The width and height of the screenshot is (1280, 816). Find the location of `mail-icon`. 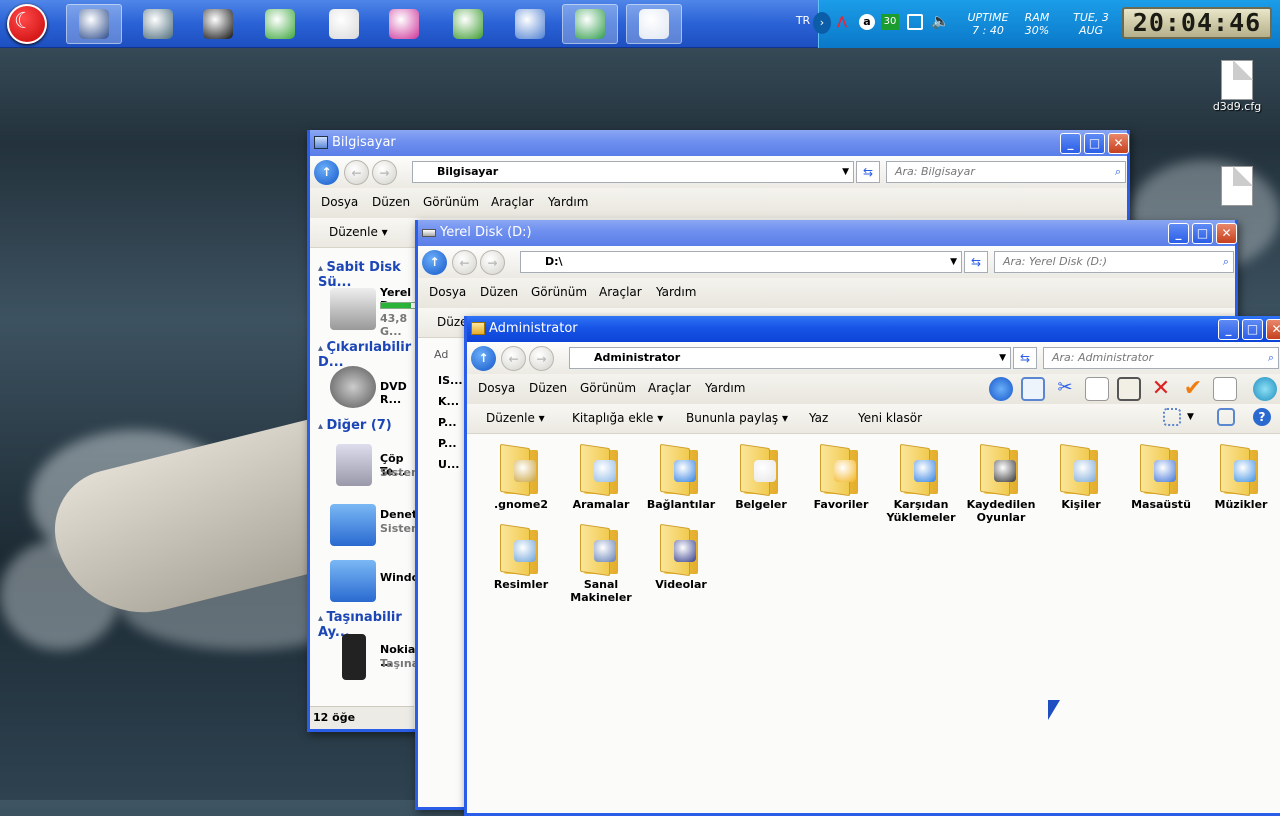

mail-icon is located at coordinates (1225, 389).